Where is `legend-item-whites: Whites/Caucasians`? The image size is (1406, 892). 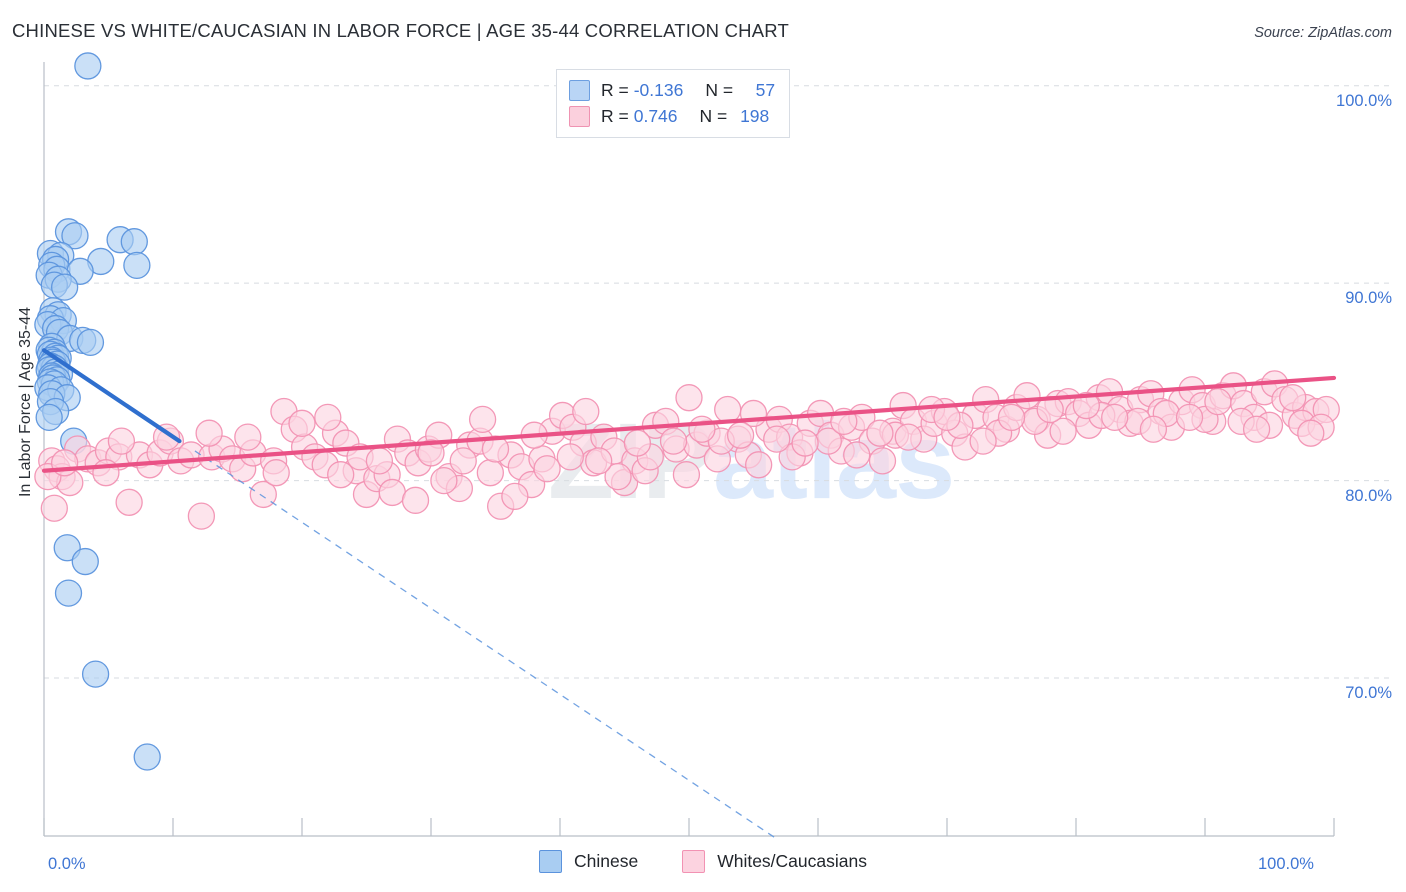 legend-item-whites: Whites/Caucasians is located at coordinates (774, 861).